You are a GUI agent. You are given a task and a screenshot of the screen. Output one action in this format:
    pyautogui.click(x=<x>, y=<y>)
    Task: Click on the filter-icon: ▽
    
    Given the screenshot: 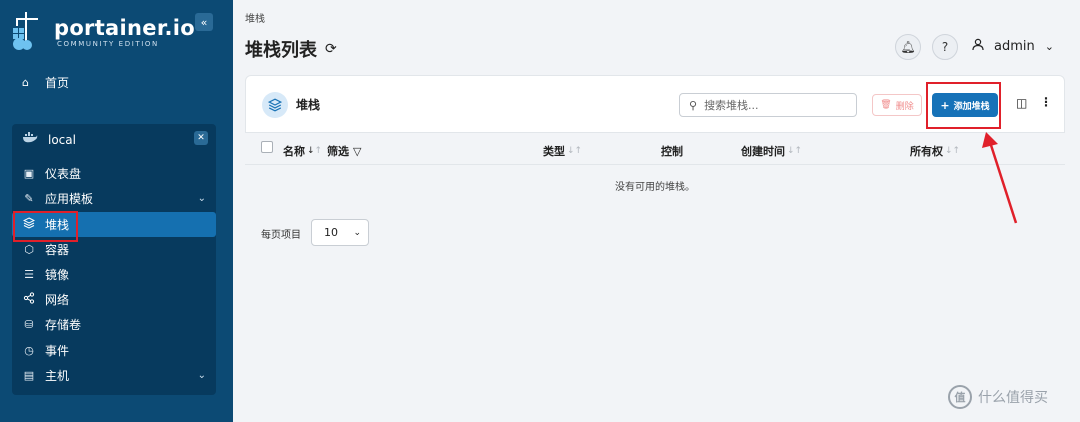 What is the action you would take?
    pyautogui.click(x=357, y=151)
    